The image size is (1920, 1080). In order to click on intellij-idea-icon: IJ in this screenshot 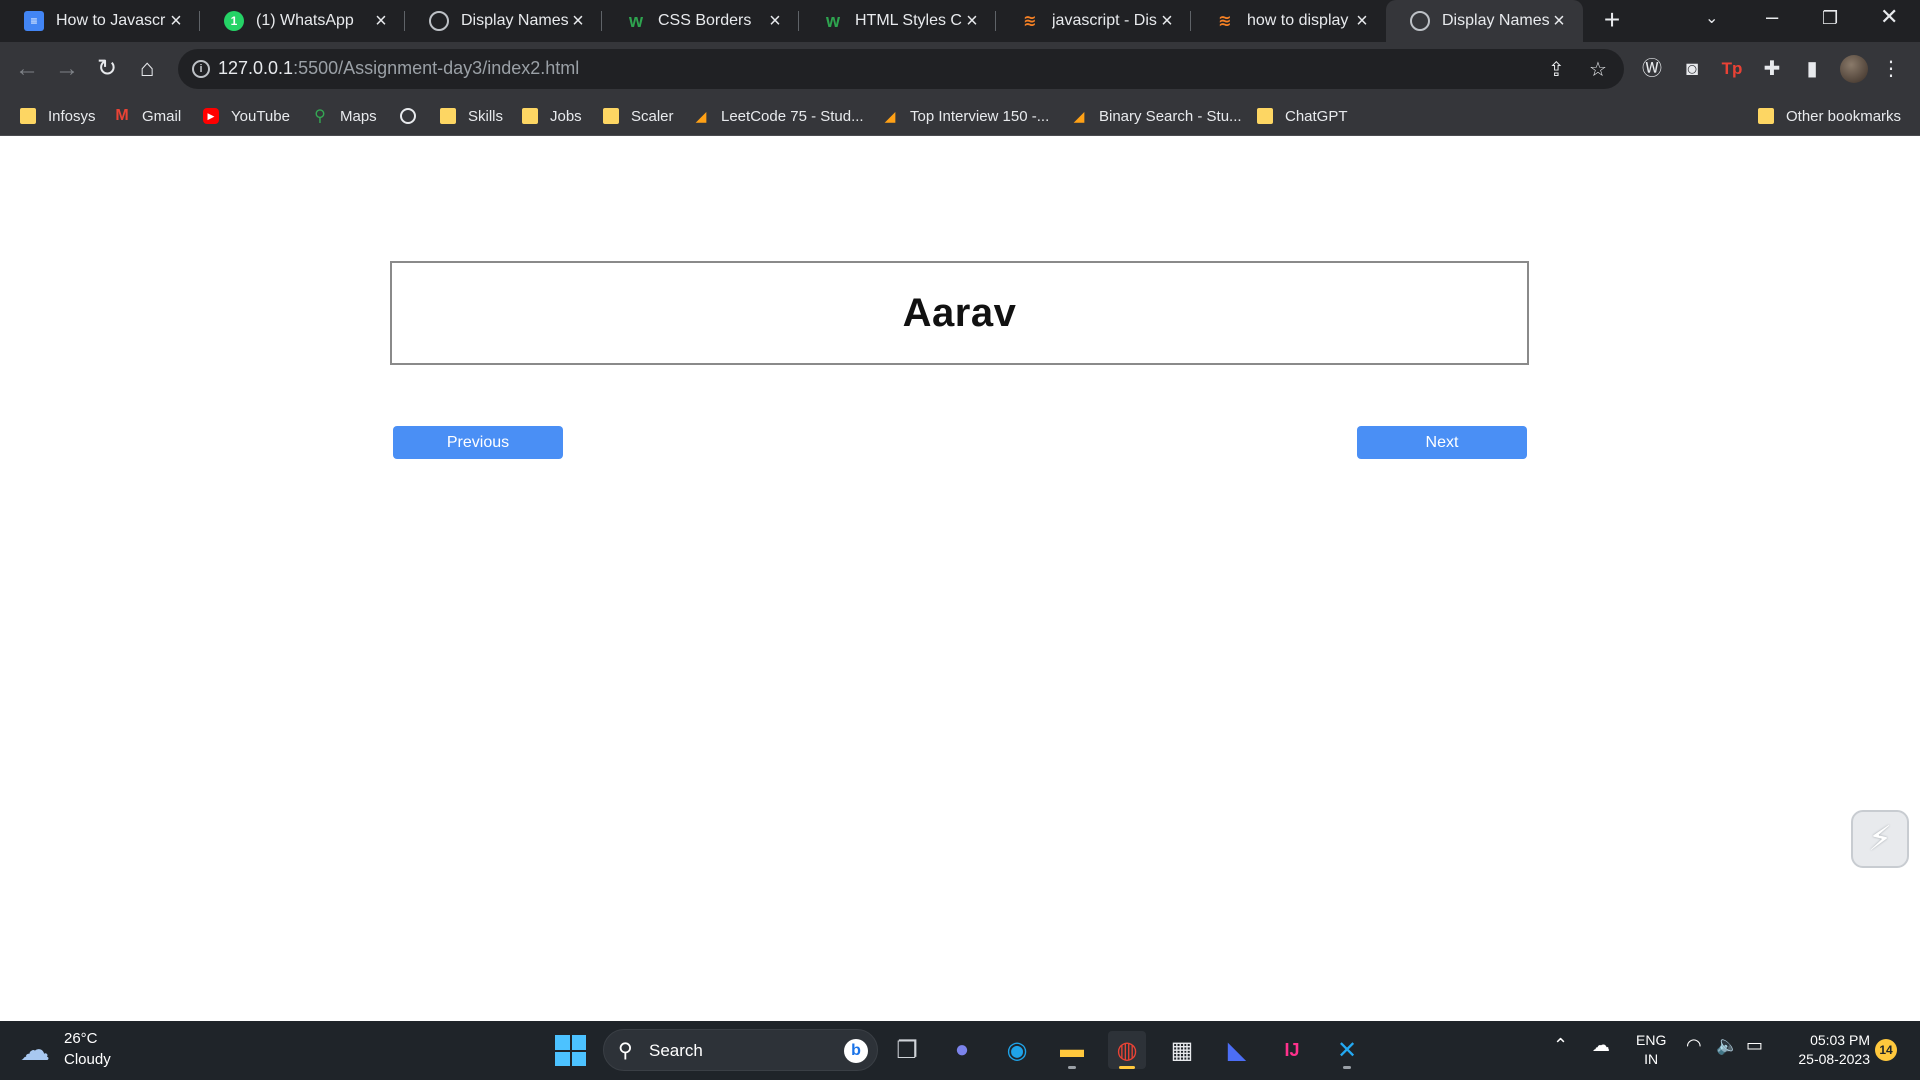, I will do `click(1292, 1050)`.